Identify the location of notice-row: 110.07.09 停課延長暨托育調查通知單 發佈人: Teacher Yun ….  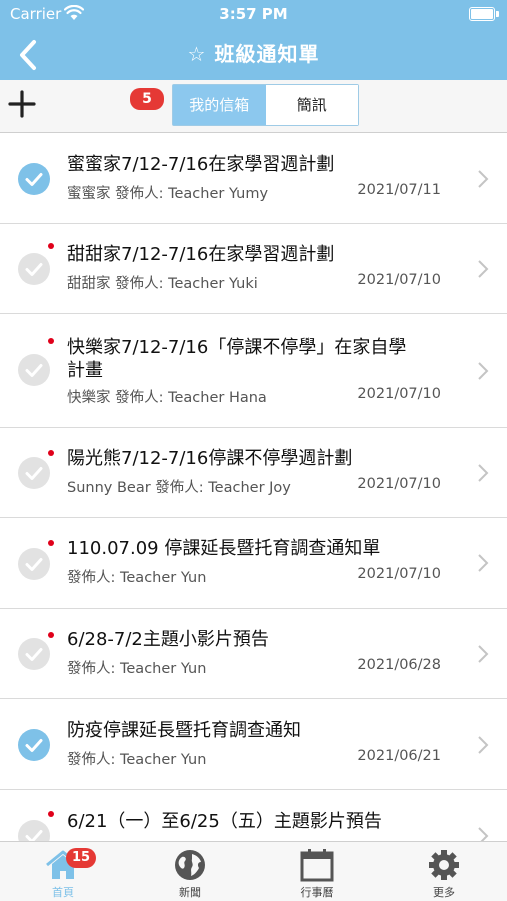
(253, 563).